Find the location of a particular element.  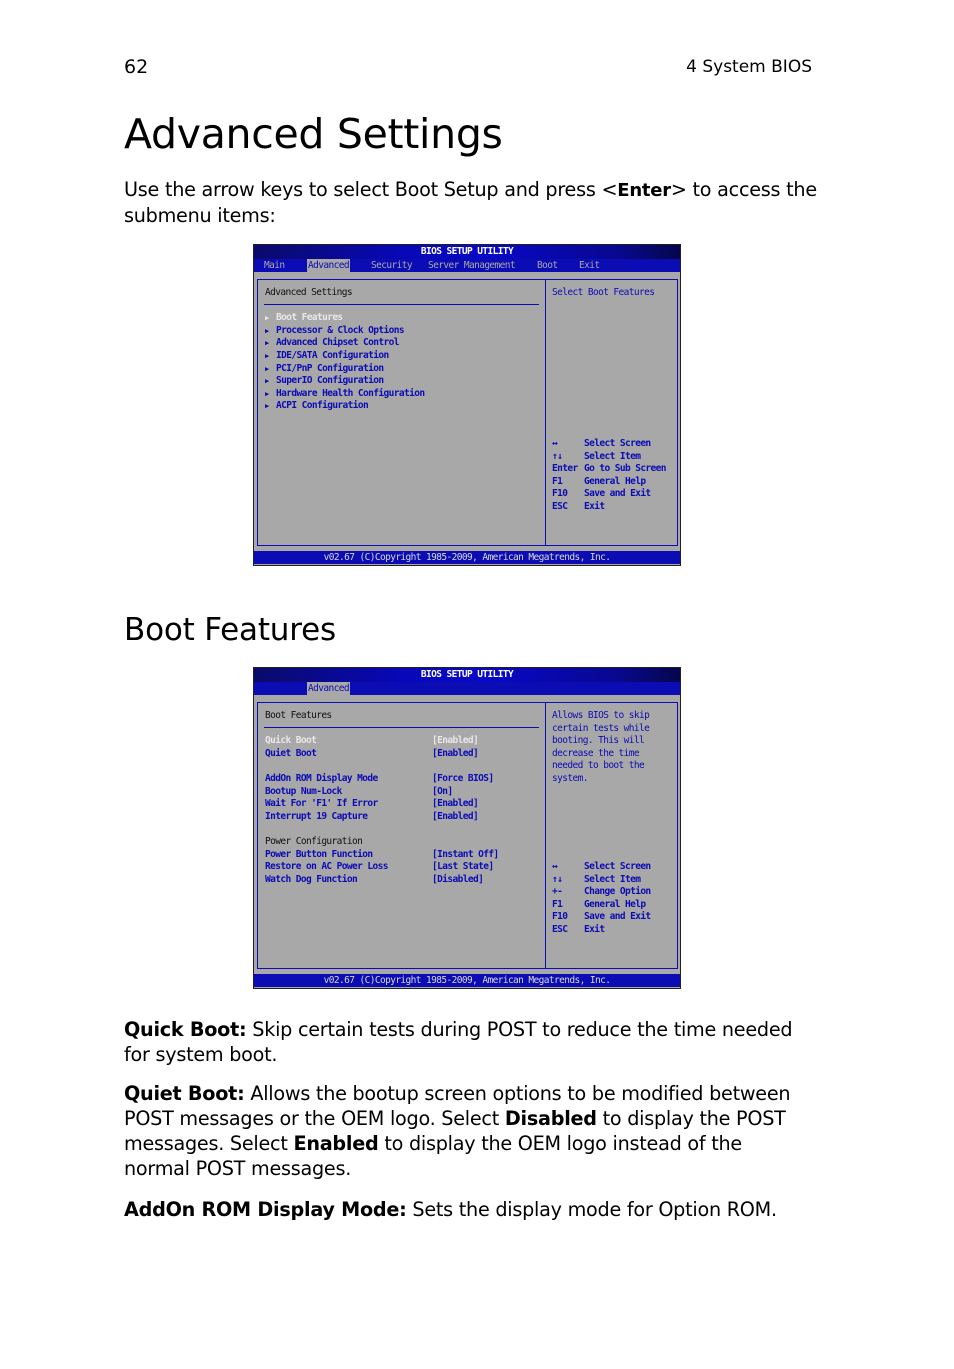

plus-minus-icon: +- is located at coordinates (557, 891).